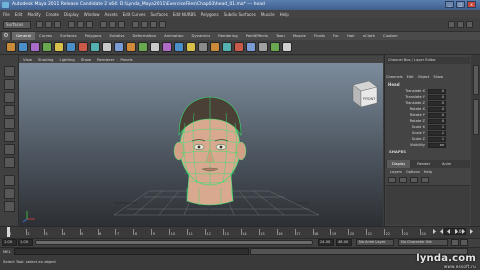 This screenshot has height=270, width=480. I want to click on ipr-render-icon, so click(153, 24).